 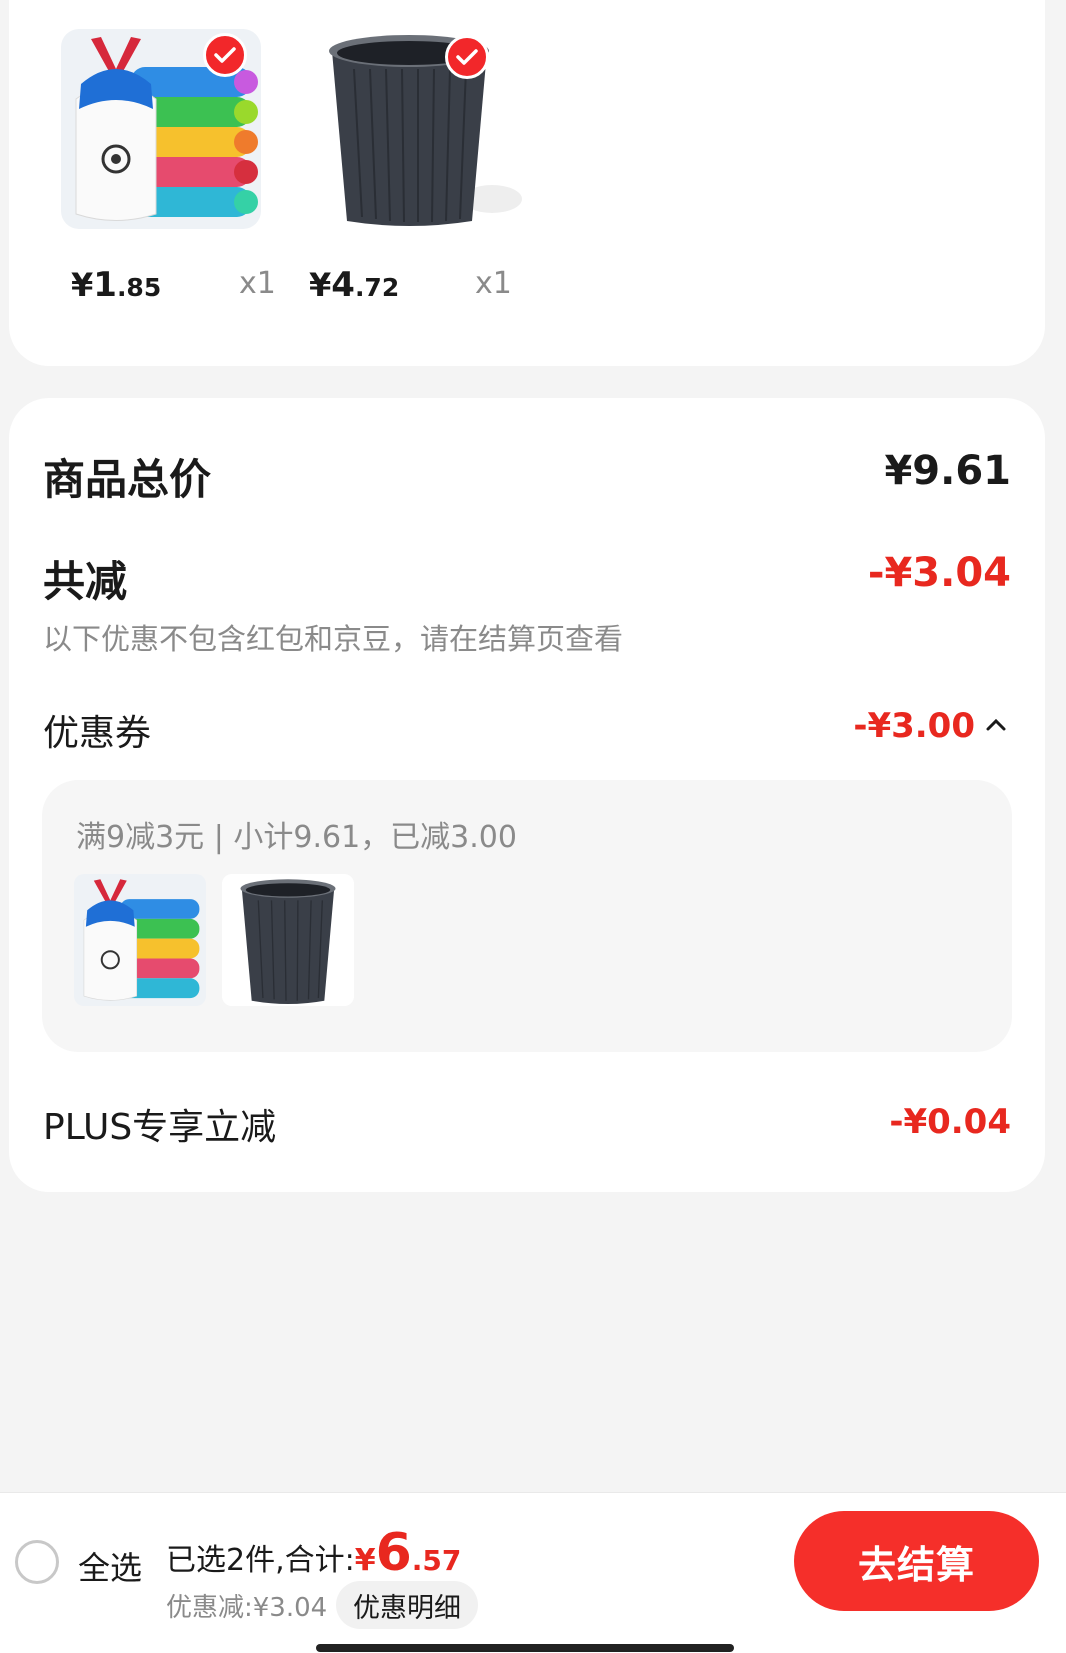 I want to click on selected-count-text: 已选2件,合计:, so click(x=260, y=1560).